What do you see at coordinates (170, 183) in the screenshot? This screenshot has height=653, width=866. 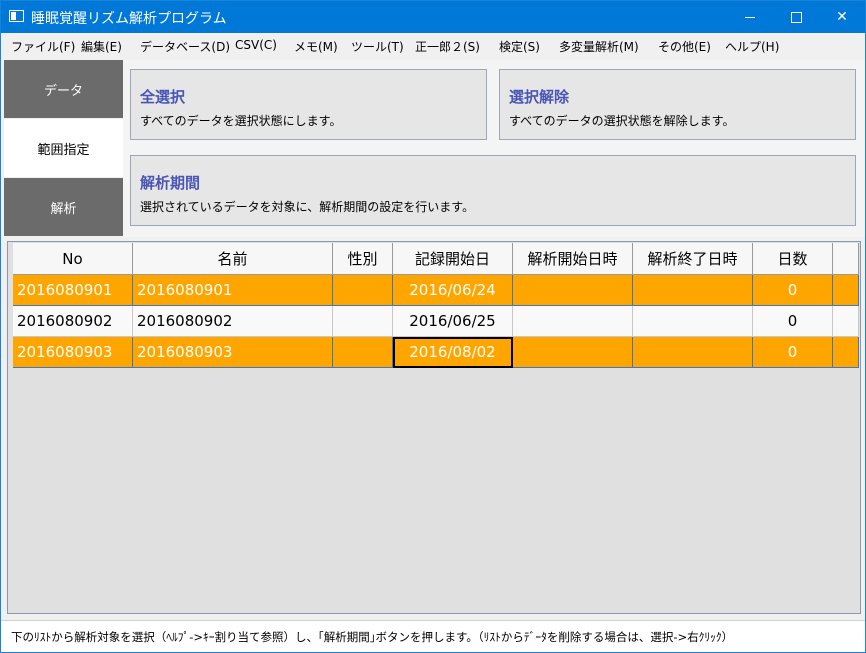 I see `analysis-period-title: 解析期間` at bounding box center [170, 183].